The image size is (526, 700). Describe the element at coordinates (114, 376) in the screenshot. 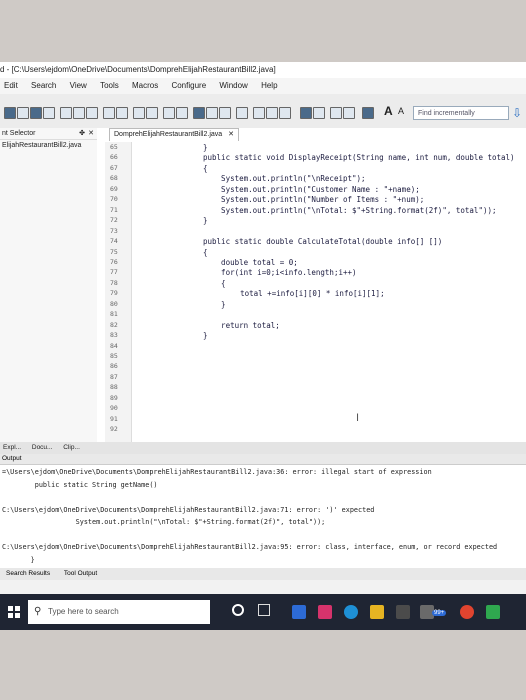

I see `line-number: 87` at that location.